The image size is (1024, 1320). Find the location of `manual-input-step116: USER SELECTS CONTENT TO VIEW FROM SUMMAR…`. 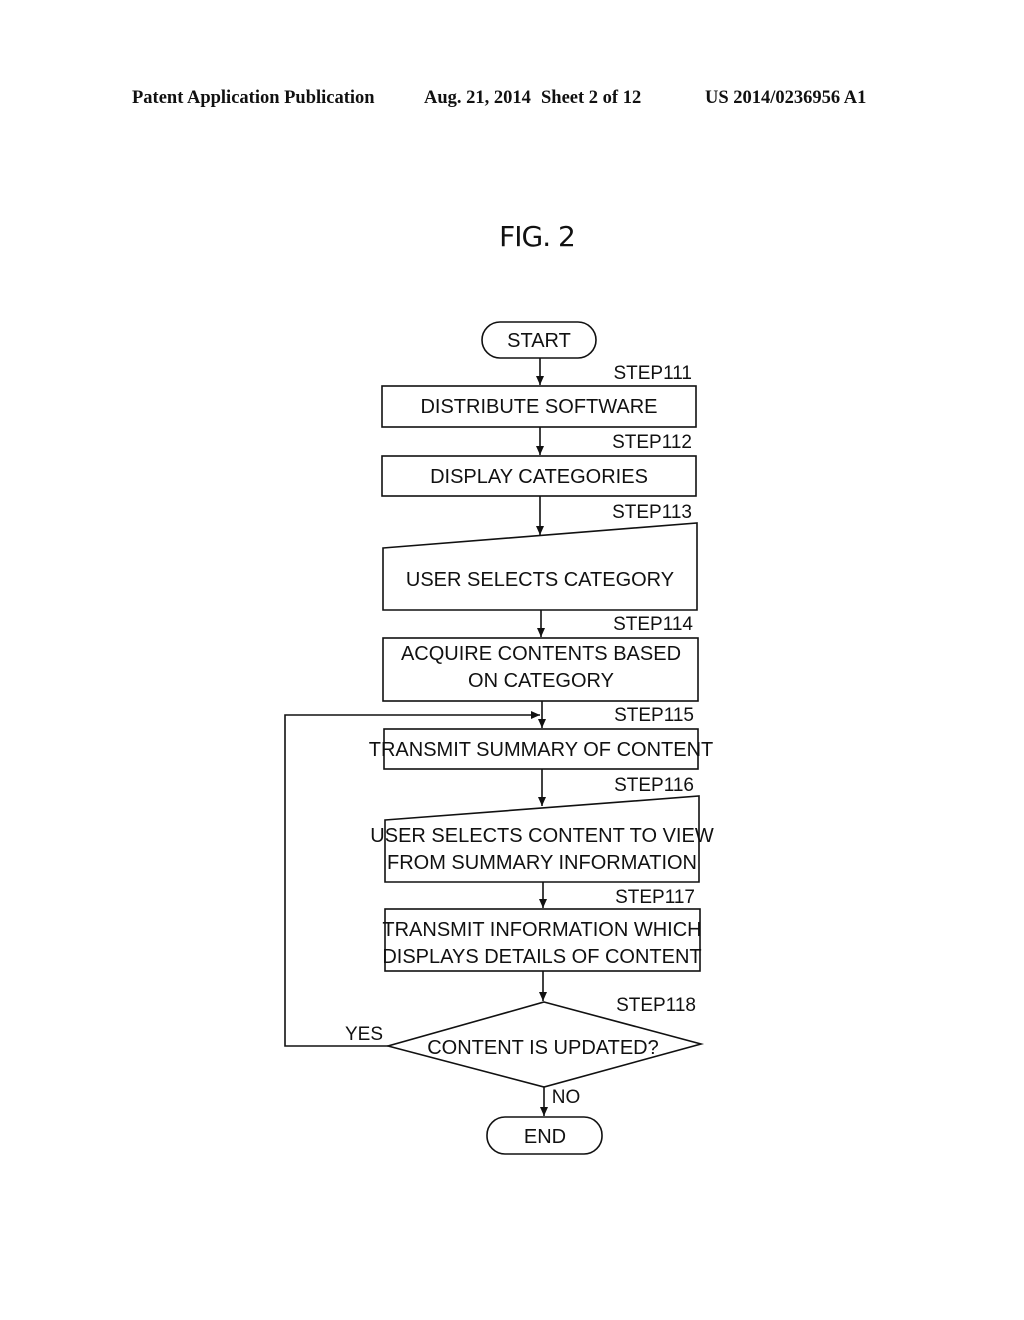

manual-input-step116: USER SELECTS CONTENT TO VIEW FROM SUMMAR… is located at coordinates (542, 839).